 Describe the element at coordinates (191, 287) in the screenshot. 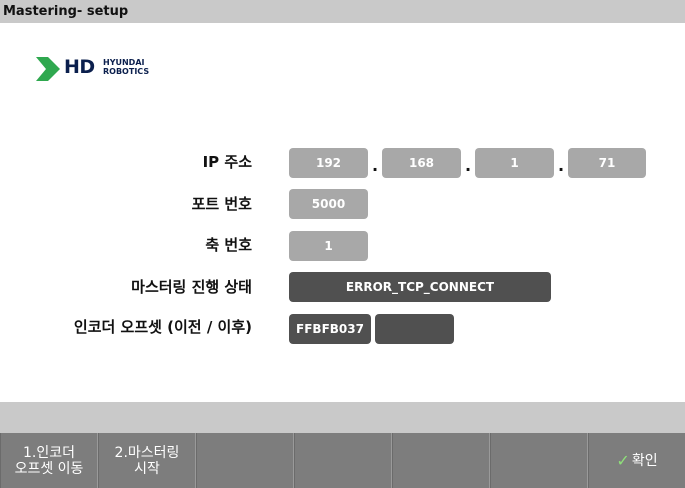

I see `mastering-status-label: 마스터링 진행 상태` at that location.